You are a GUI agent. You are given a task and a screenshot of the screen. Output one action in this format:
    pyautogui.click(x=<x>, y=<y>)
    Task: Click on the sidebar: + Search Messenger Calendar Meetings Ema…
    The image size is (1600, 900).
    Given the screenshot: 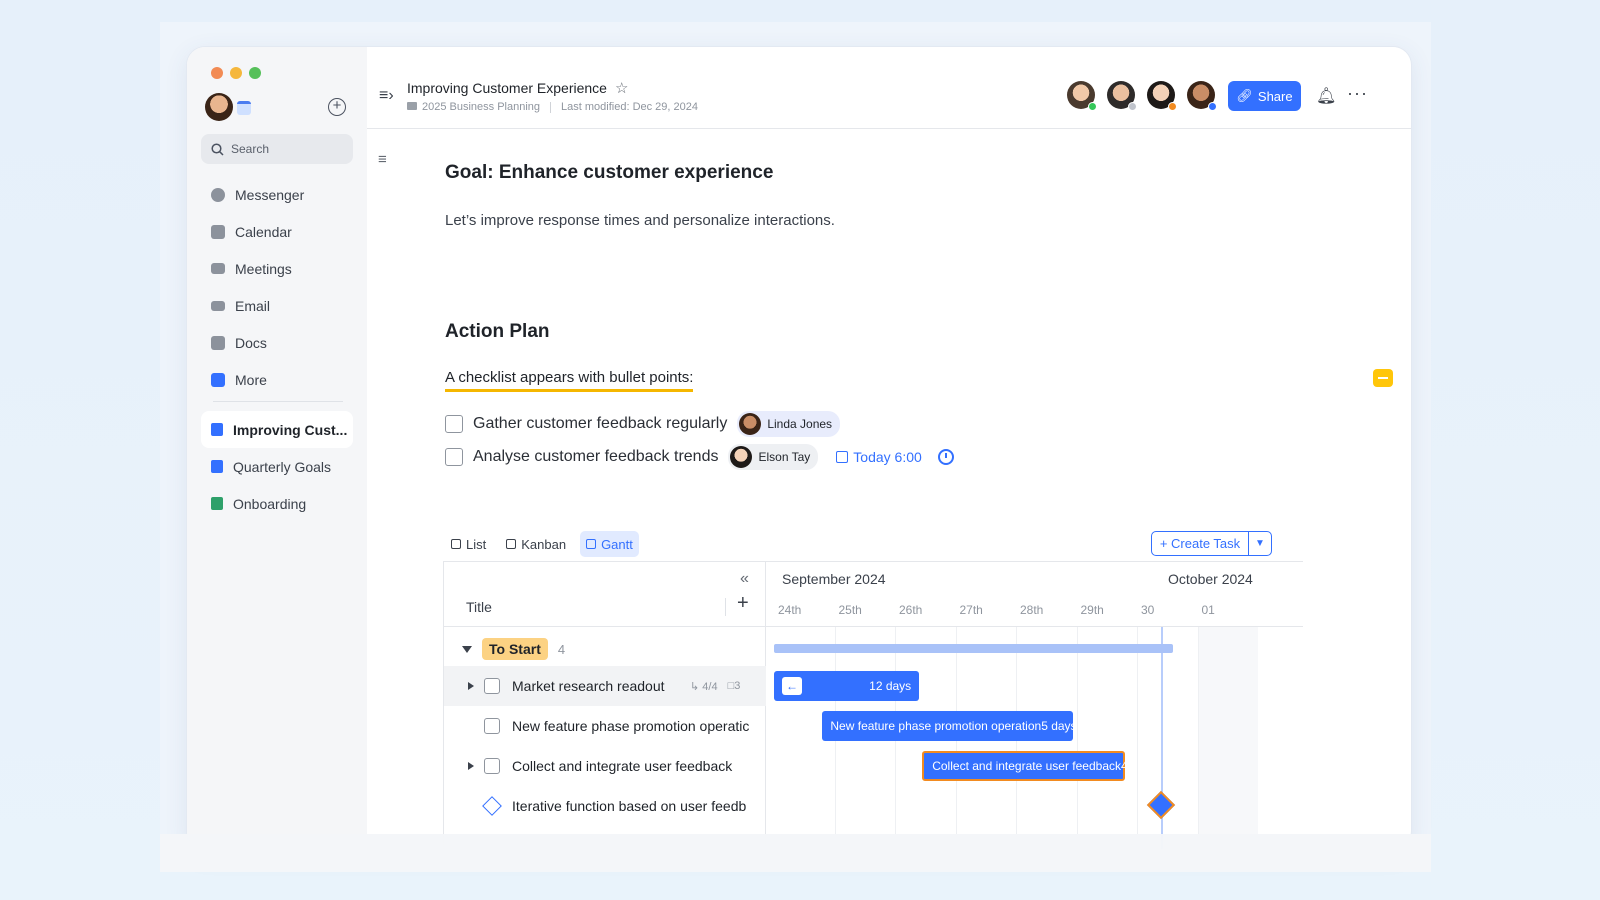 What is the action you would take?
    pyautogui.click(x=277, y=448)
    